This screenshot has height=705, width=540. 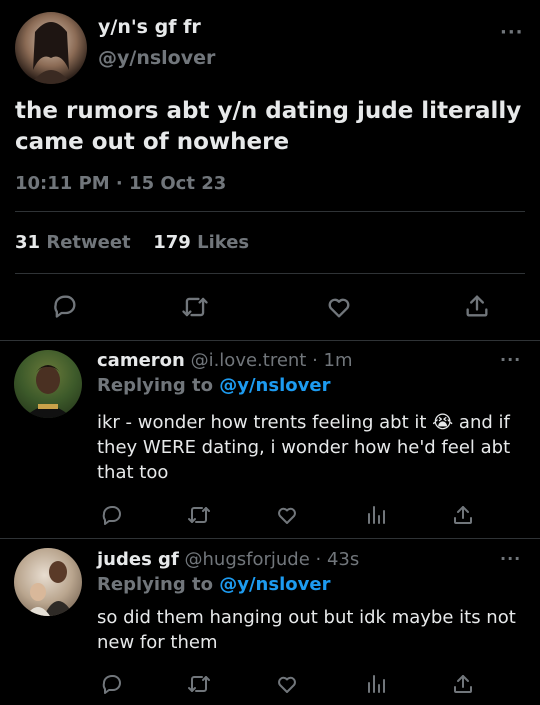 What do you see at coordinates (141, 360) in the screenshot?
I see `display-name: cameron` at bounding box center [141, 360].